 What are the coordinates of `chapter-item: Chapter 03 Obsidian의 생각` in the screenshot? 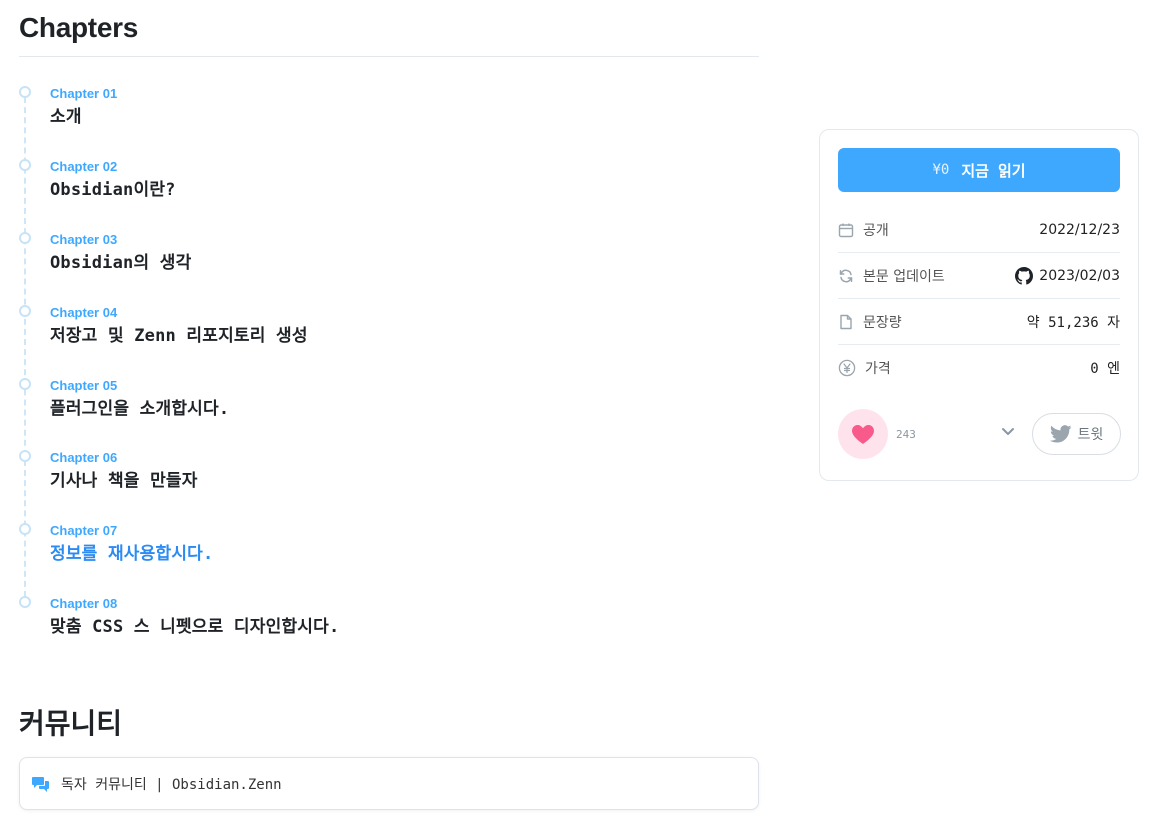 It's located at (389, 253).